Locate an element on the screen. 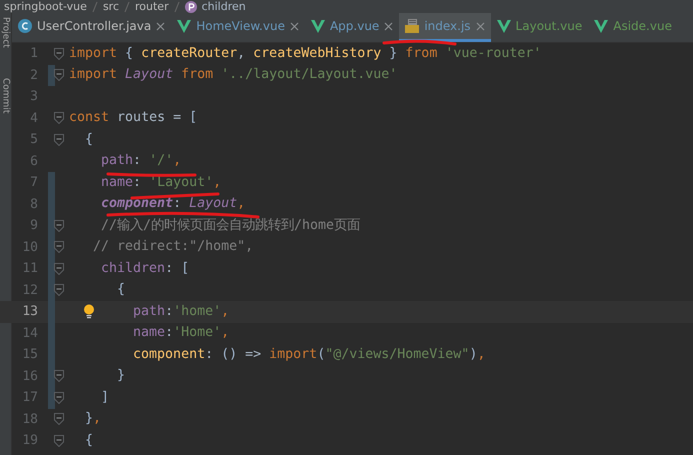 This screenshot has width=693, height=455. class-icon is located at coordinates (25, 26).